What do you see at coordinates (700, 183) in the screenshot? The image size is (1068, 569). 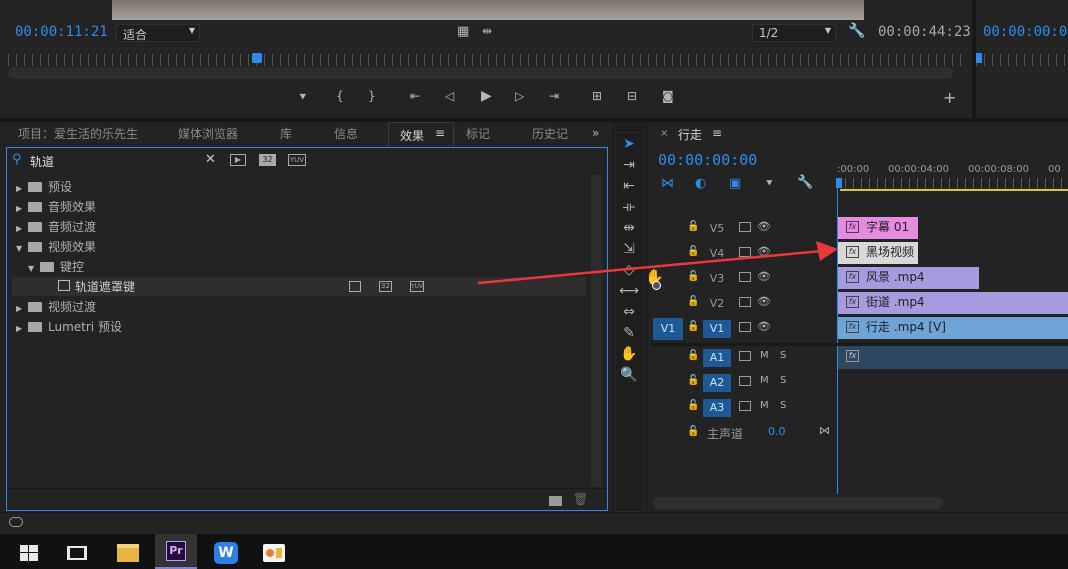 I see `linked-selection-icon: ◐` at bounding box center [700, 183].